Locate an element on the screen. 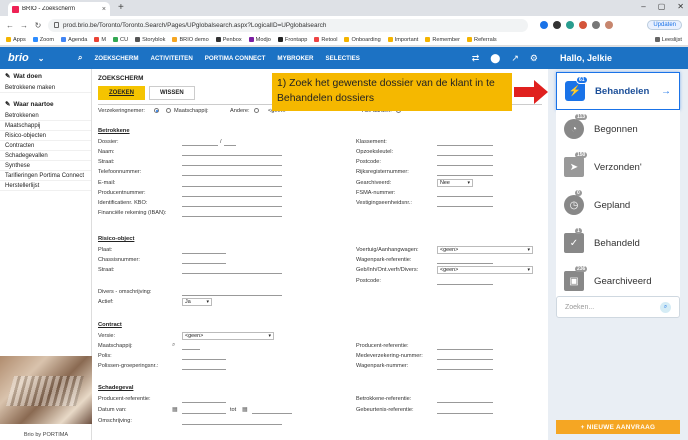 The image size is (688, 440). close-tab-icon: × is located at coordinates (104, 9).